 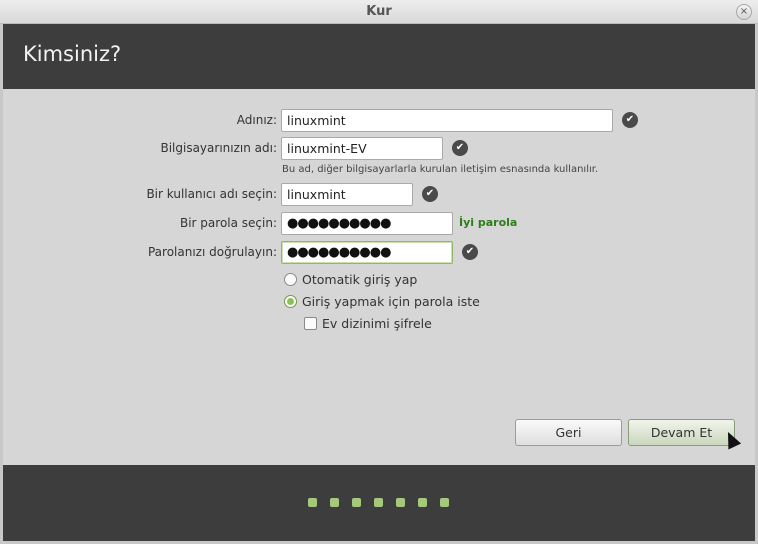 What do you see at coordinates (744, 12) in the screenshot?
I see `close-icon: ×` at bounding box center [744, 12].